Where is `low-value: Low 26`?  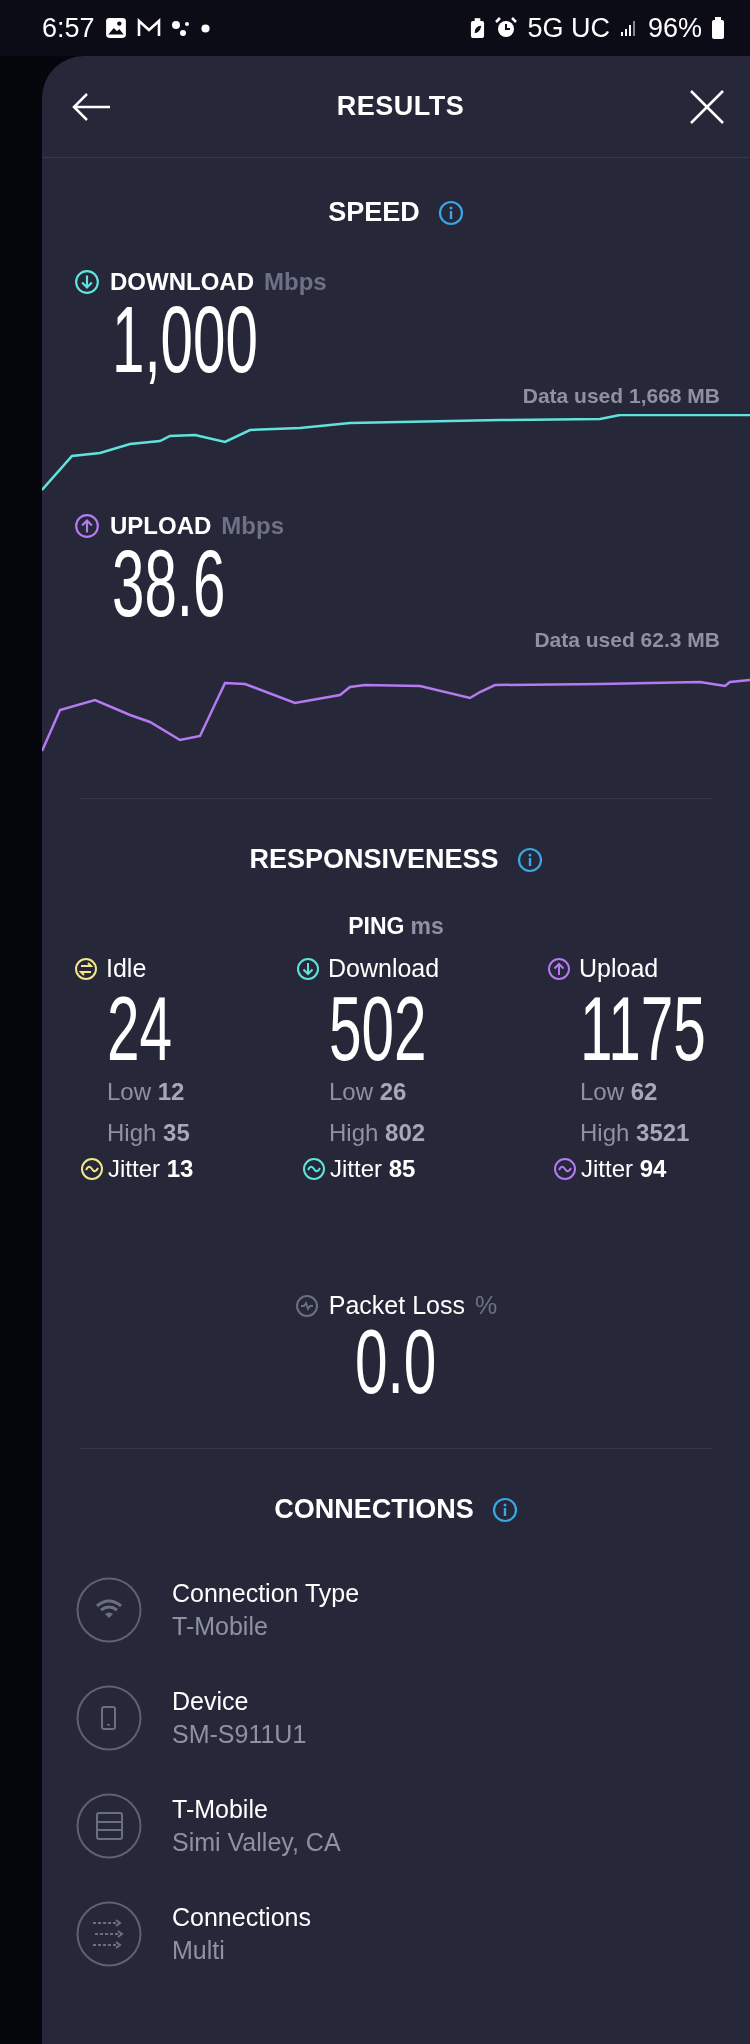 low-value: Low 26 is located at coordinates (368, 1092).